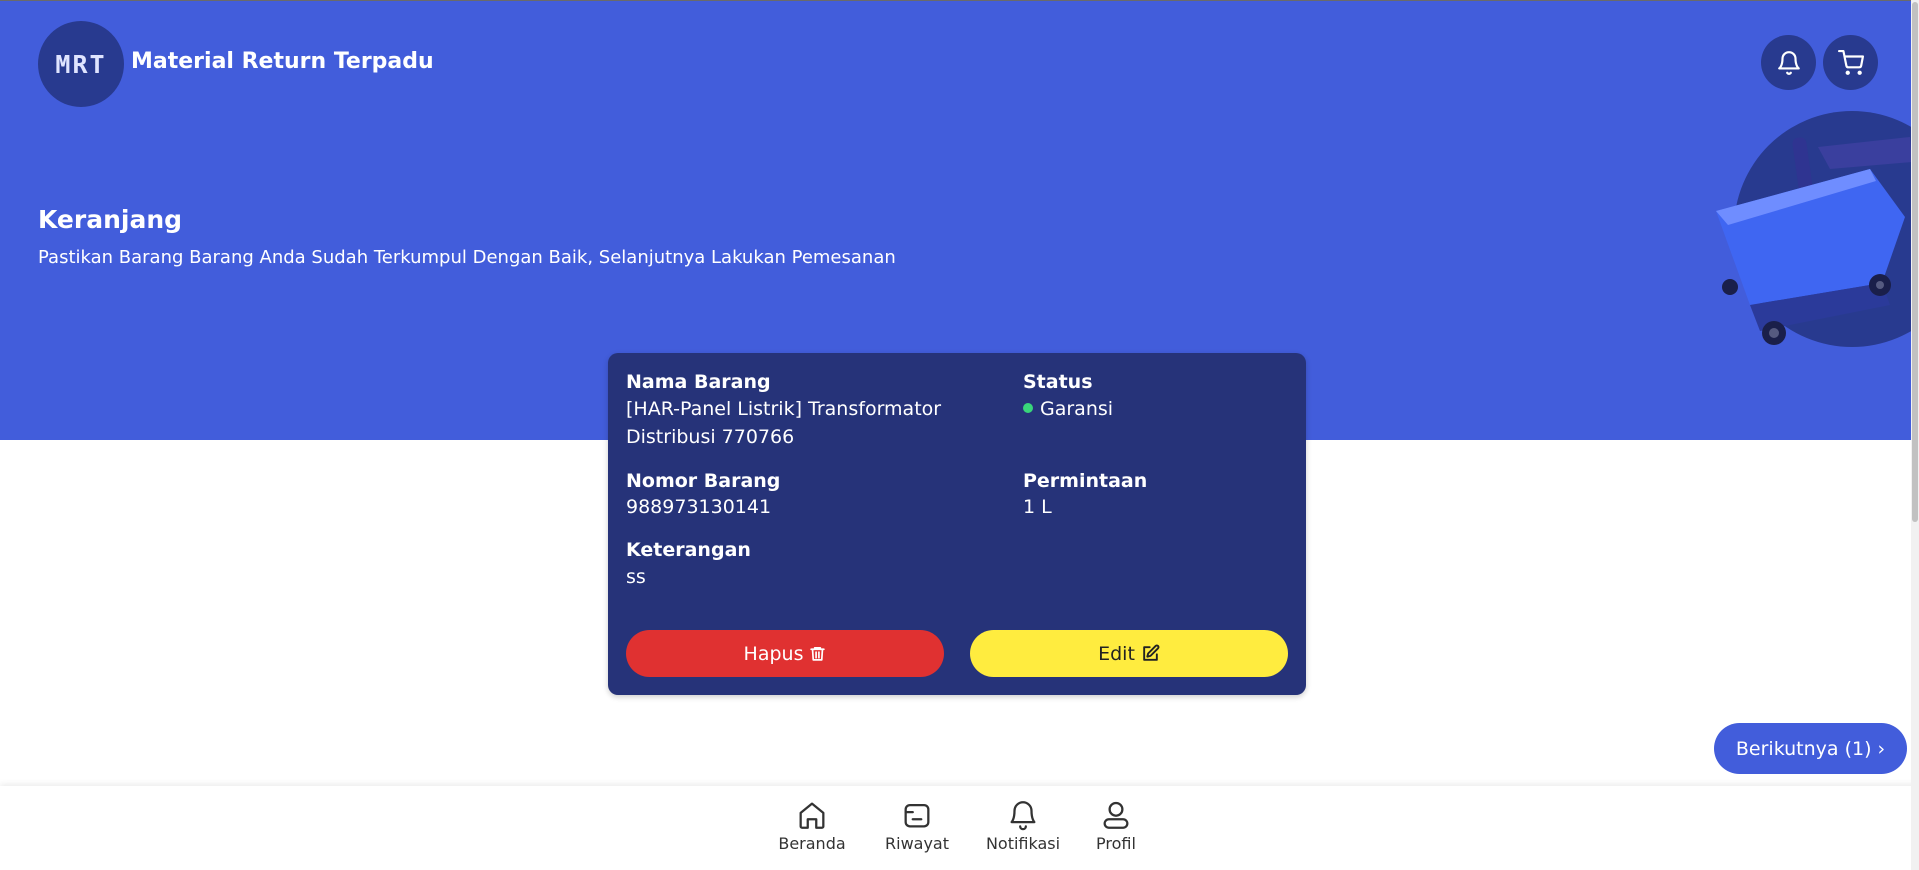 The width and height of the screenshot is (1919, 870). I want to click on cart-button, so click(1850, 62).